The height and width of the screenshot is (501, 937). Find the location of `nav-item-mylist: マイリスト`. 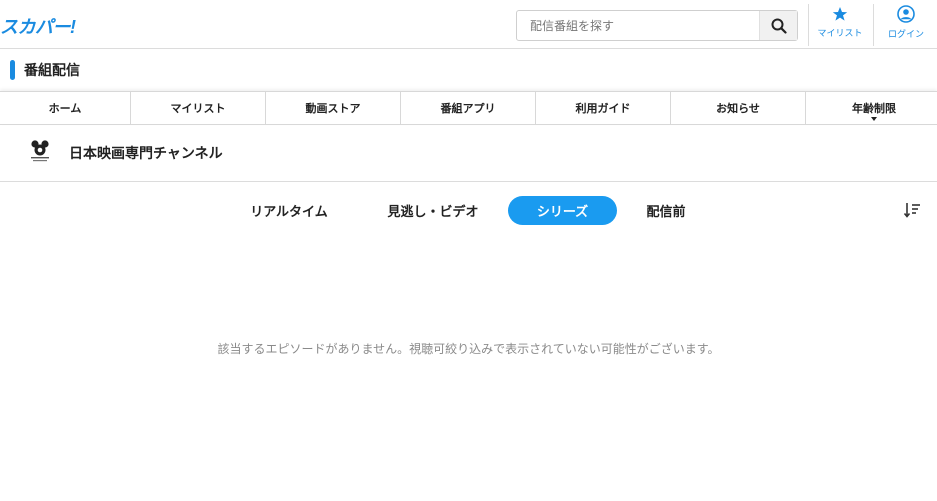

nav-item-mylist: マイリスト is located at coordinates (198, 108).